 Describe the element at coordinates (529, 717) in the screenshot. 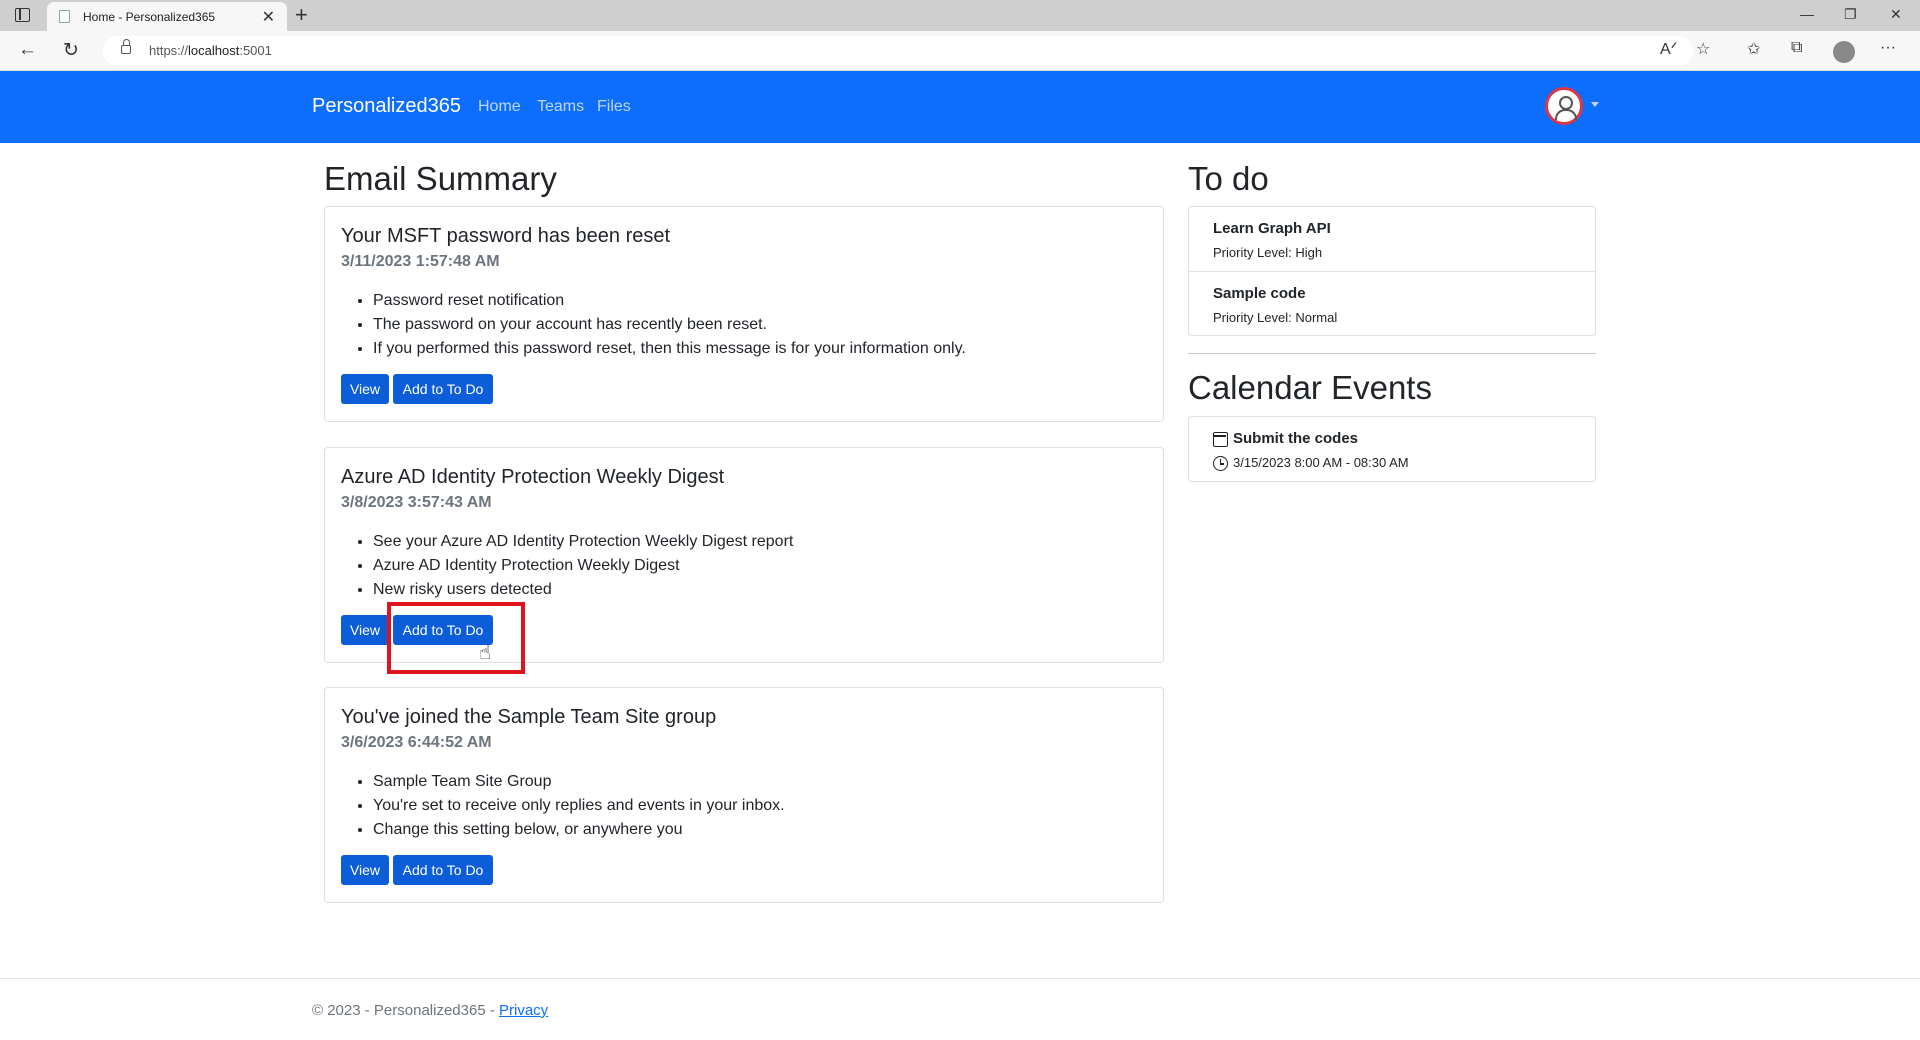

I see `email-subject: You've joined the Sample Team Site group` at that location.